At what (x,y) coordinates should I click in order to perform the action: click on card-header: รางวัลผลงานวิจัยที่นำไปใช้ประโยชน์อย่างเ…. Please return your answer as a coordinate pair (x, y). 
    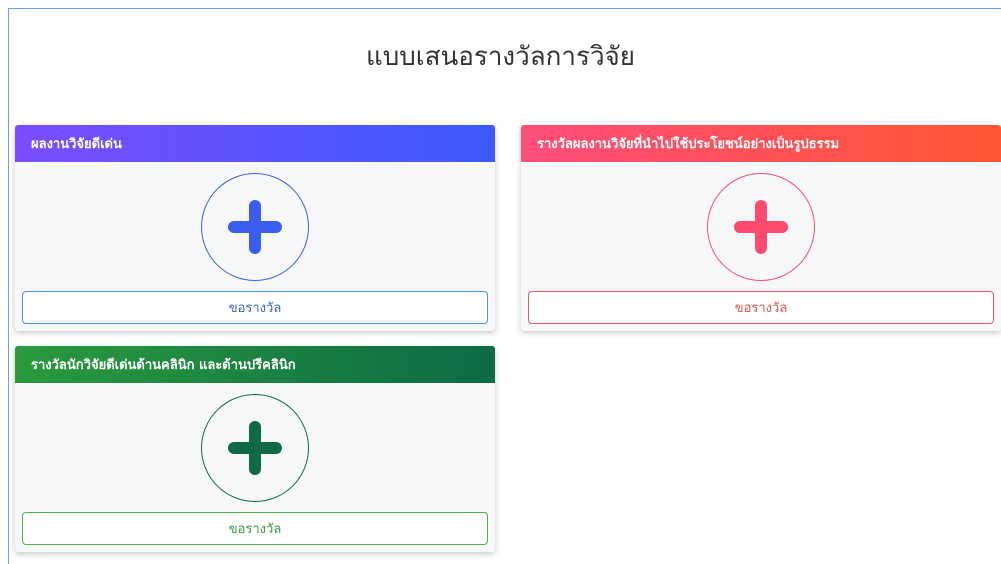
    Looking at the image, I should click on (761, 143).